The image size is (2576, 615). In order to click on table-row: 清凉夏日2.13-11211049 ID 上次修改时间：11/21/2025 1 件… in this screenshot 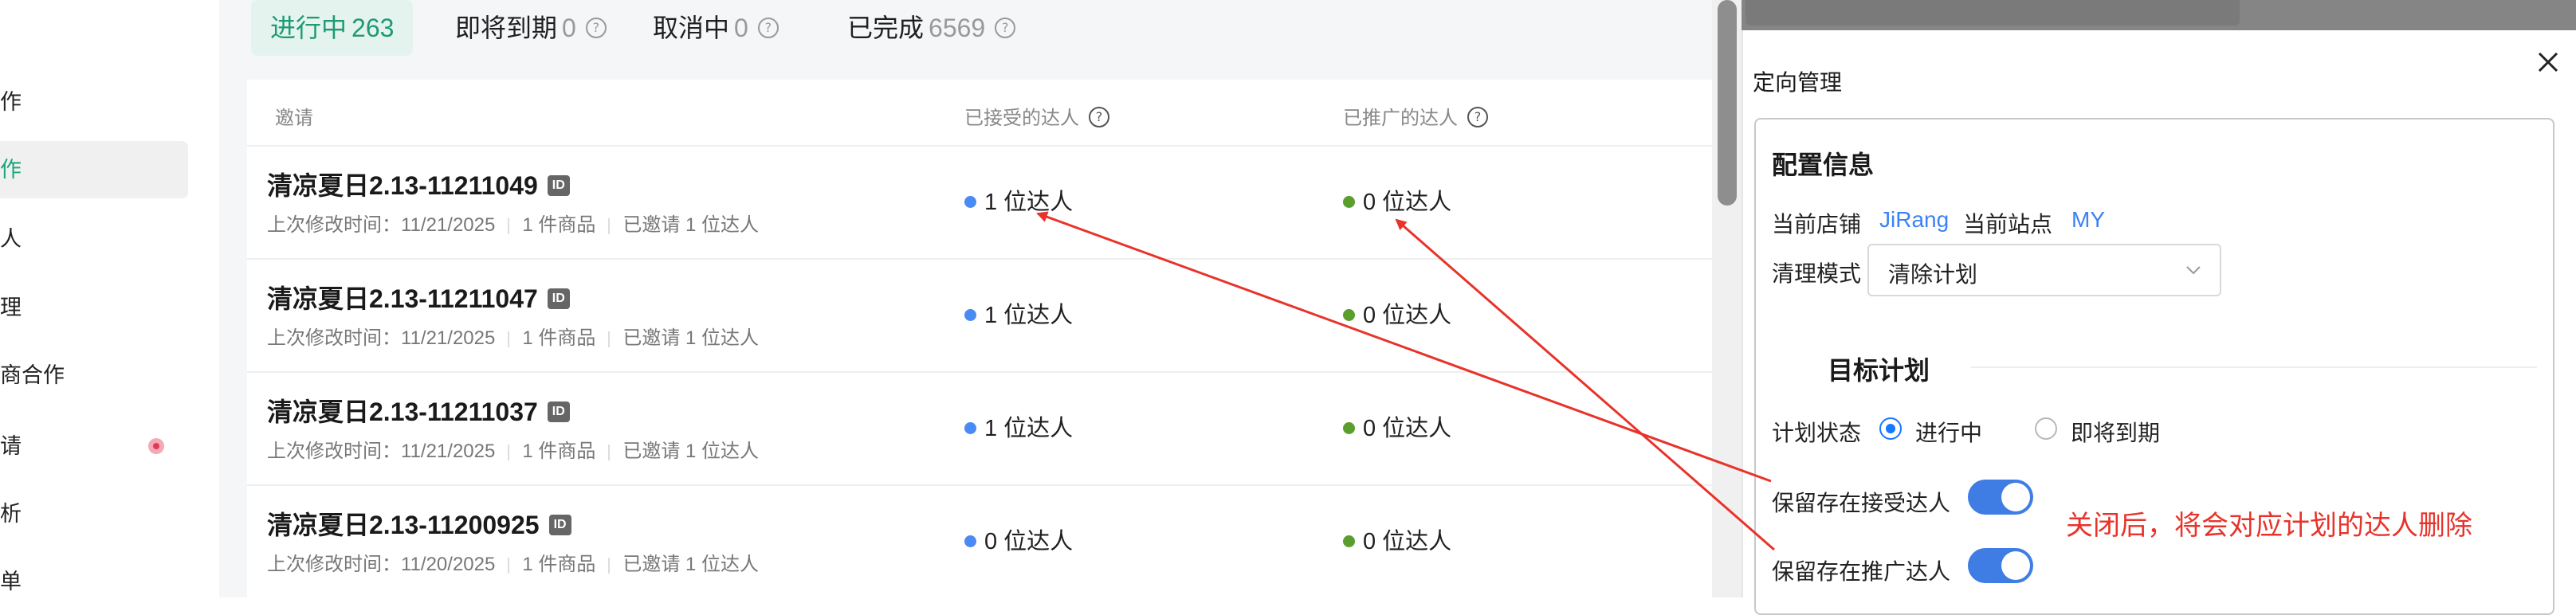, I will do `click(981, 203)`.